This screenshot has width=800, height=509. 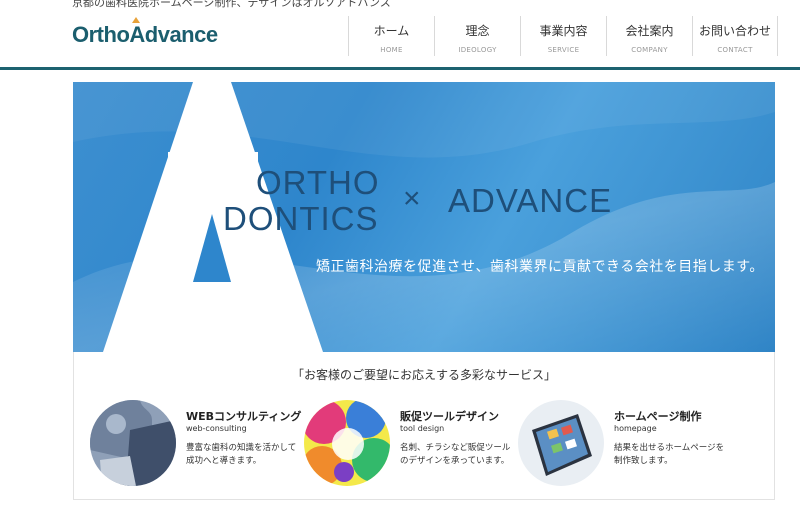 I want to click on nav-home: ホーム HOME, so click(x=391, y=36).